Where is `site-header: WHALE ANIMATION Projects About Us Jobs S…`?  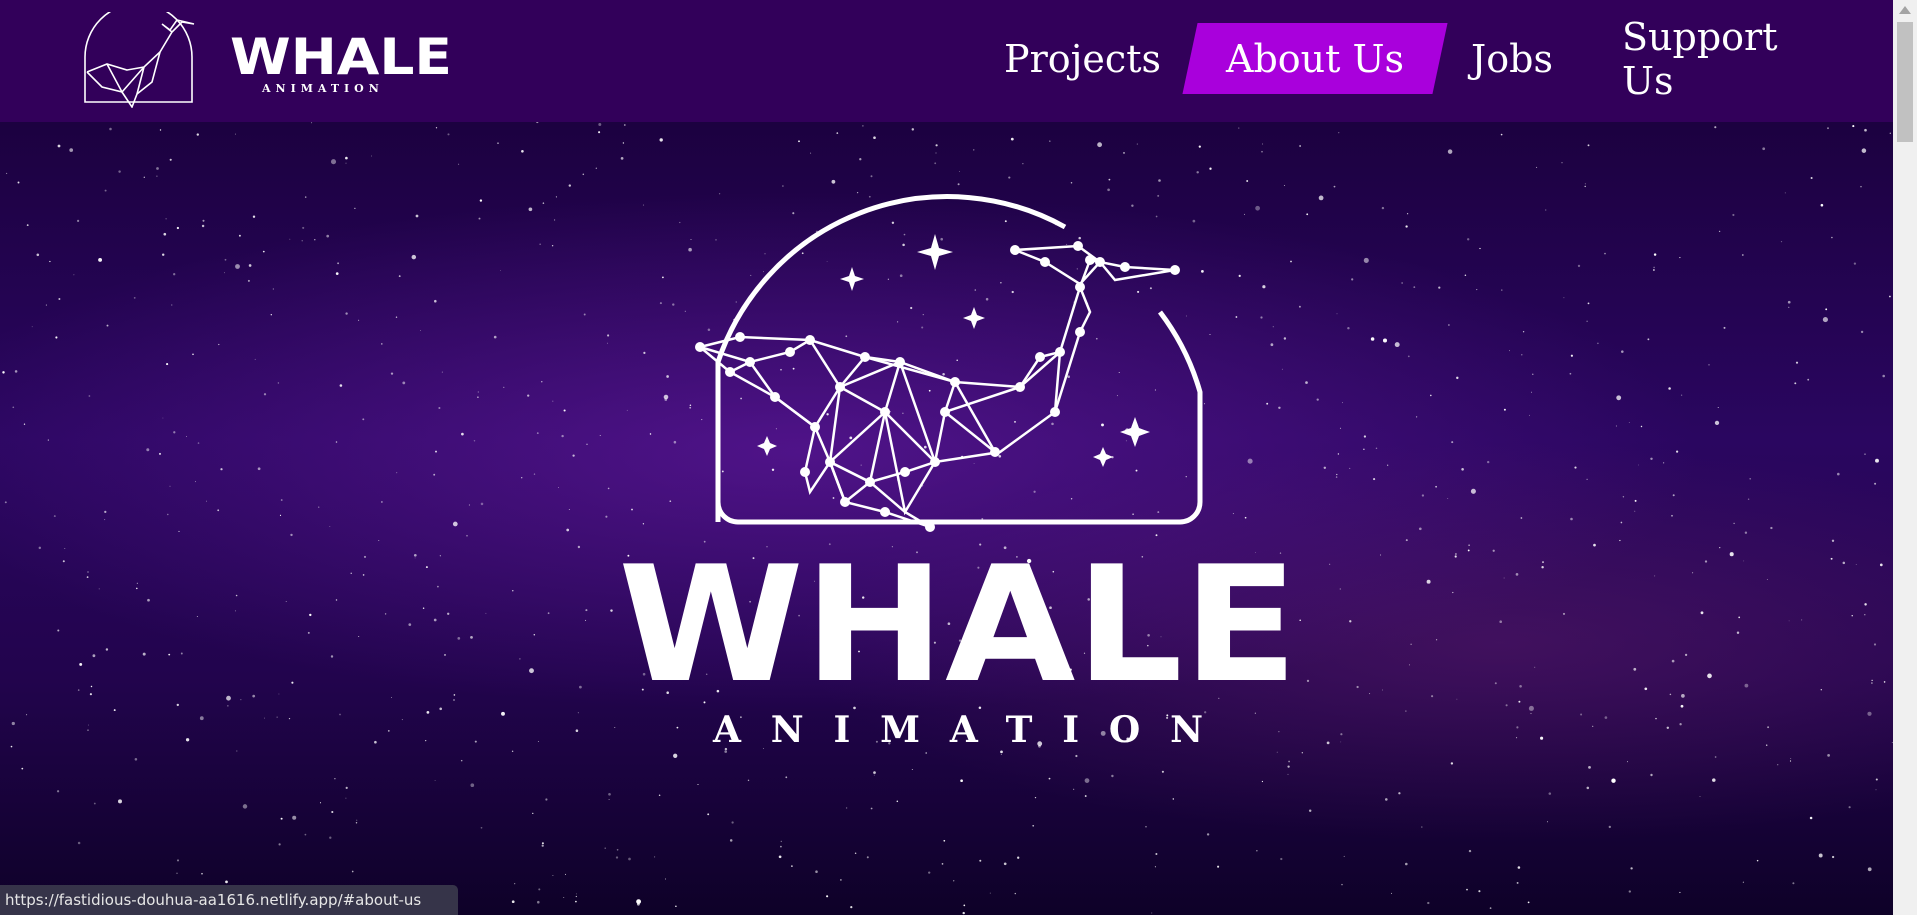 site-header: WHALE ANIMATION Projects About Us Jobs S… is located at coordinates (946, 61).